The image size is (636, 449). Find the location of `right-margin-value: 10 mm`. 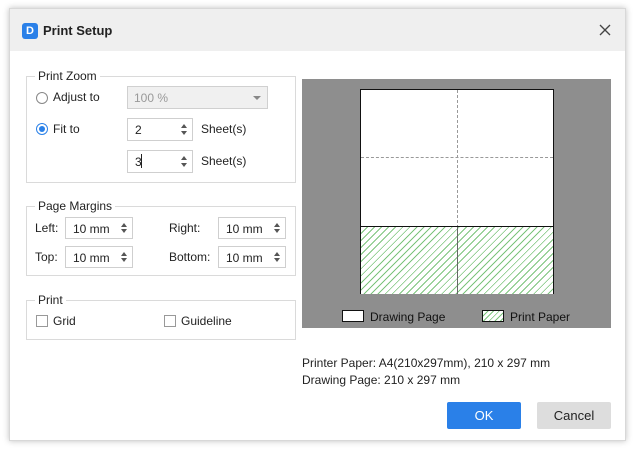

right-margin-value: 10 mm is located at coordinates (244, 229).